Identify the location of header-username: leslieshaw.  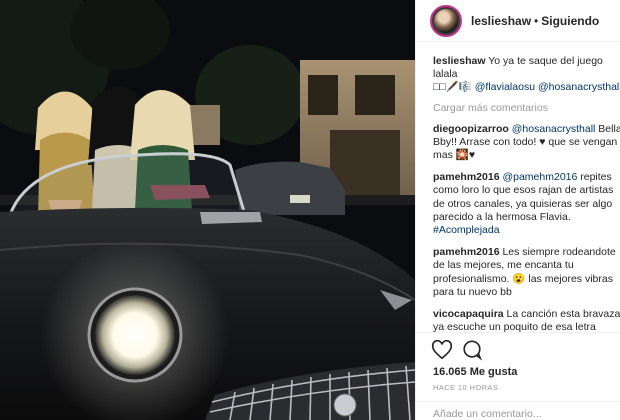
(501, 21).